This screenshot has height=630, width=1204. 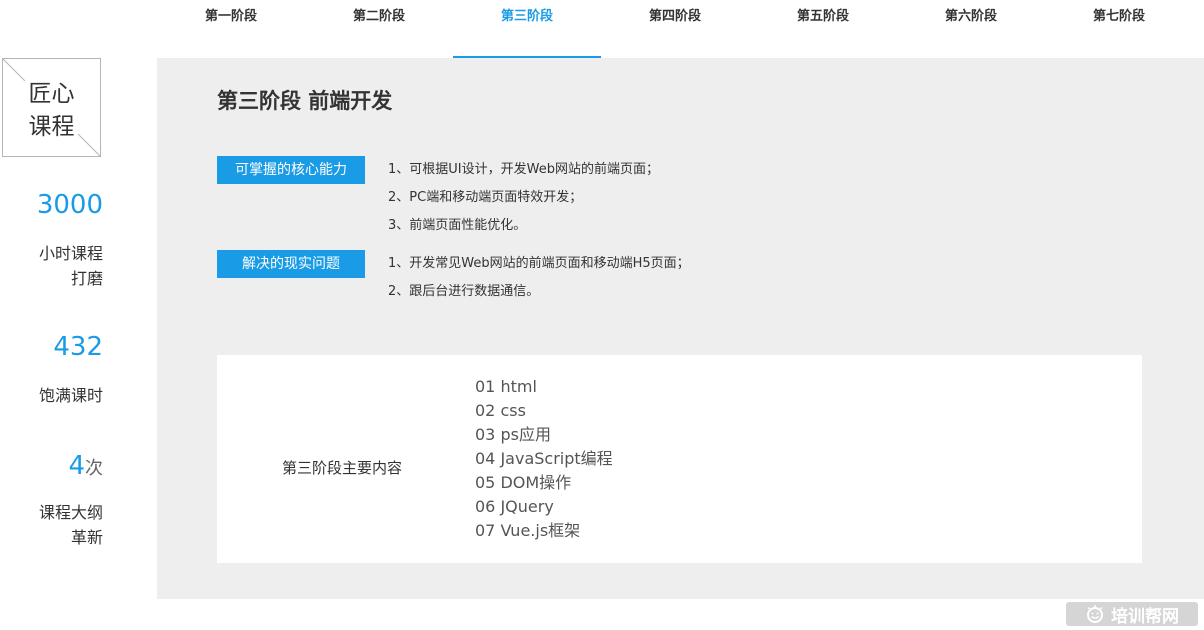 I want to click on craft-course-badge: 匠心 课程, so click(x=51, y=107).